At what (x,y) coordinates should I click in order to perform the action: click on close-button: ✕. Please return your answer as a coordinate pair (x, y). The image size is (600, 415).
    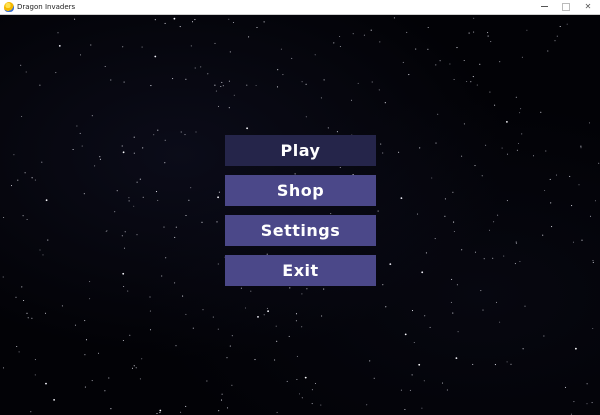
    Looking at the image, I should click on (588, 7).